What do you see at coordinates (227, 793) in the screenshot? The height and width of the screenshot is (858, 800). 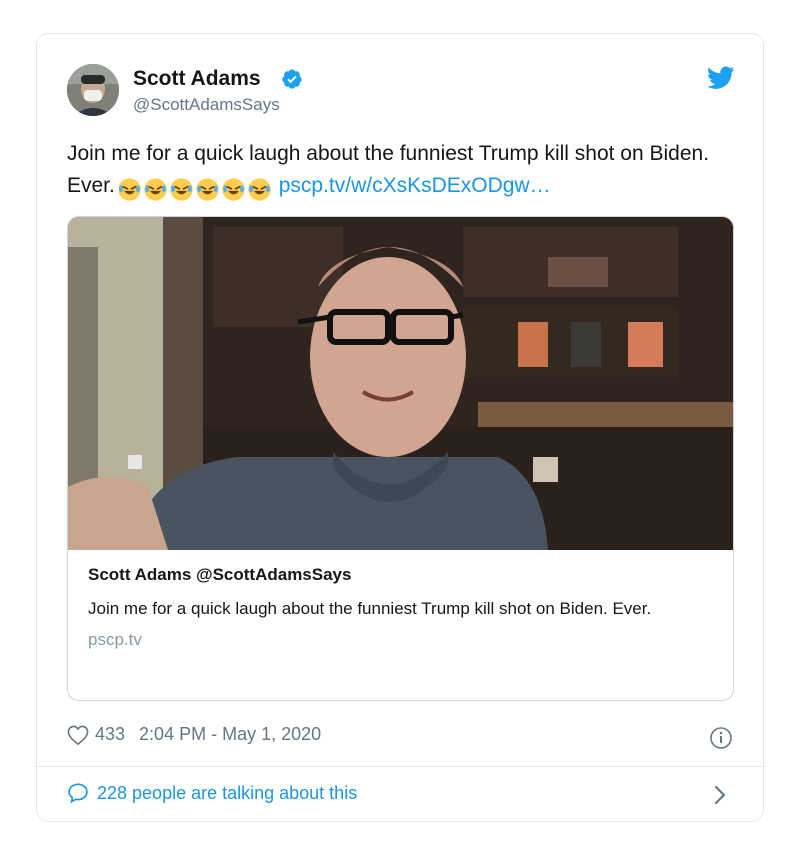 I see `talking-count: 228 people are talking about this` at bounding box center [227, 793].